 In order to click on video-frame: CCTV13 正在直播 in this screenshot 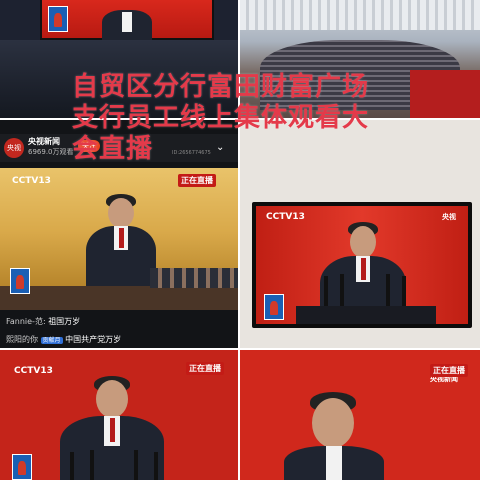, I will do `click(119, 239)`.